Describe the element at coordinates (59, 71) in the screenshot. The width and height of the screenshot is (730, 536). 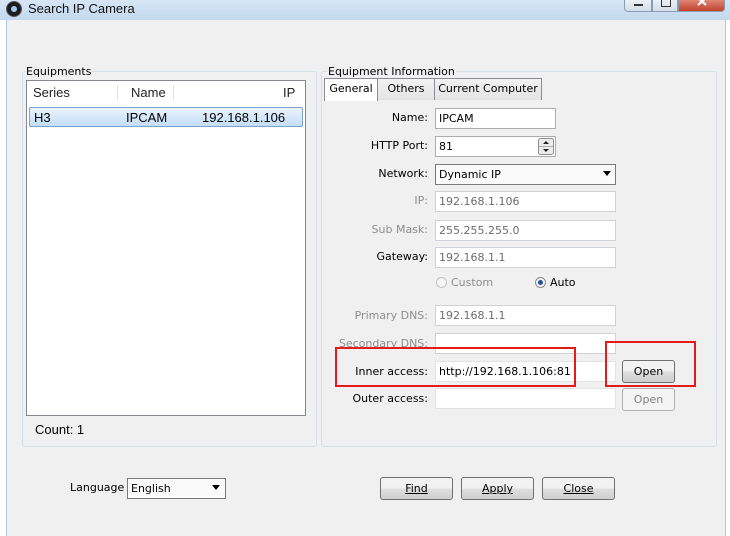
I see `equipments-group-label: Equipments` at that location.